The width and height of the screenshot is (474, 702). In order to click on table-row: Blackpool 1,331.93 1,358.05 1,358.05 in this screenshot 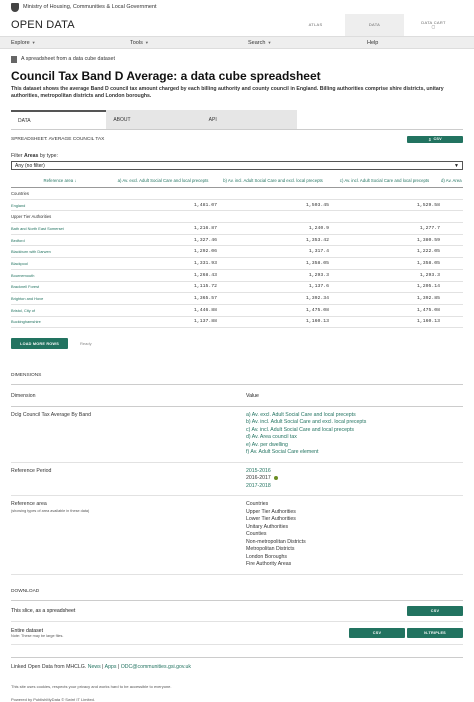, I will do `click(237, 263)`.